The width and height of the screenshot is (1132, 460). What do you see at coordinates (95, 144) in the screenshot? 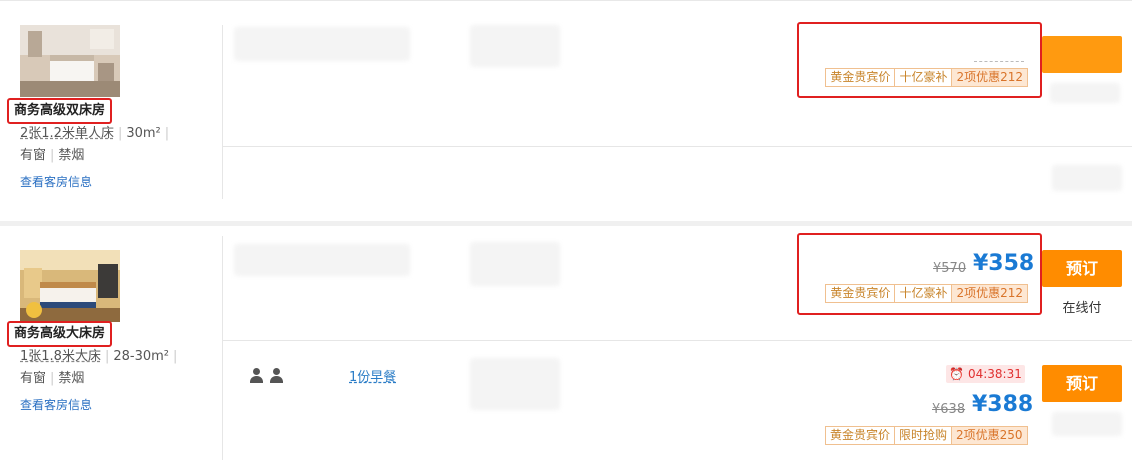
I see `room-info: 2张1.2米单人床 | 30m² | 有窗 | 禁烟` at bounding box center [95, 144].